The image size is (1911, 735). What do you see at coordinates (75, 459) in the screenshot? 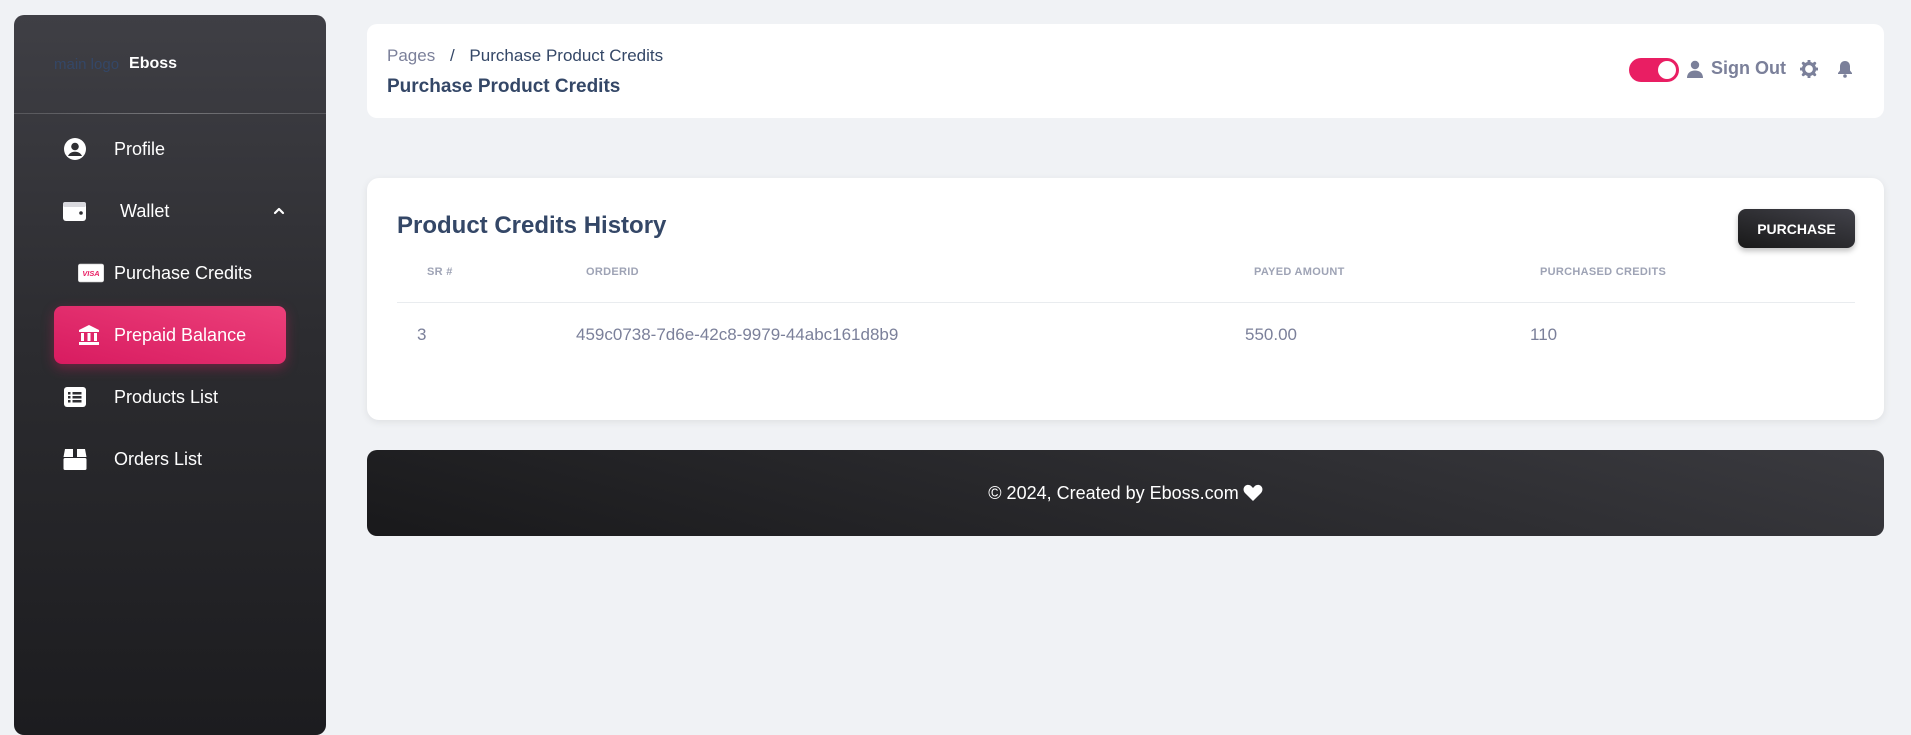
I see `box-icon` at bounding box center [75, 459].